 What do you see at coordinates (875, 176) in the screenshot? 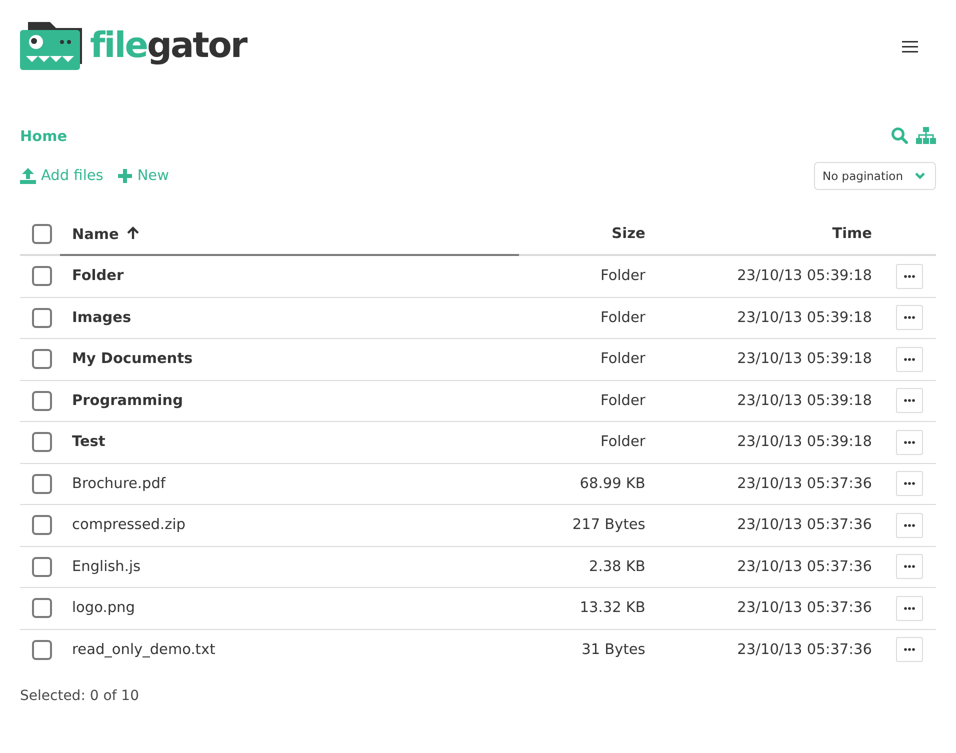
I see `pagination-dropdown: No pagination` at bounding box center [875, 176].